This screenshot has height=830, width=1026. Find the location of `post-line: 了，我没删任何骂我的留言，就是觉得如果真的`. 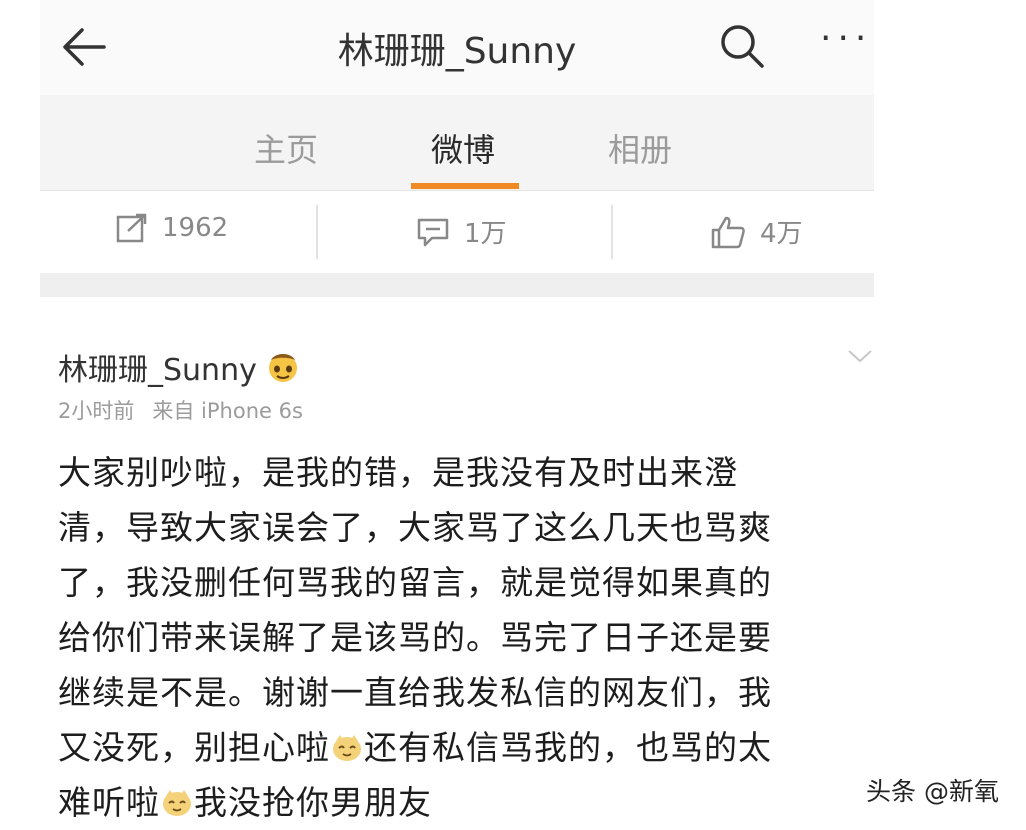

post-line: 了，我没删任何骂我的留言，就是觉得如果真的 is located at coordinates (415, 582).